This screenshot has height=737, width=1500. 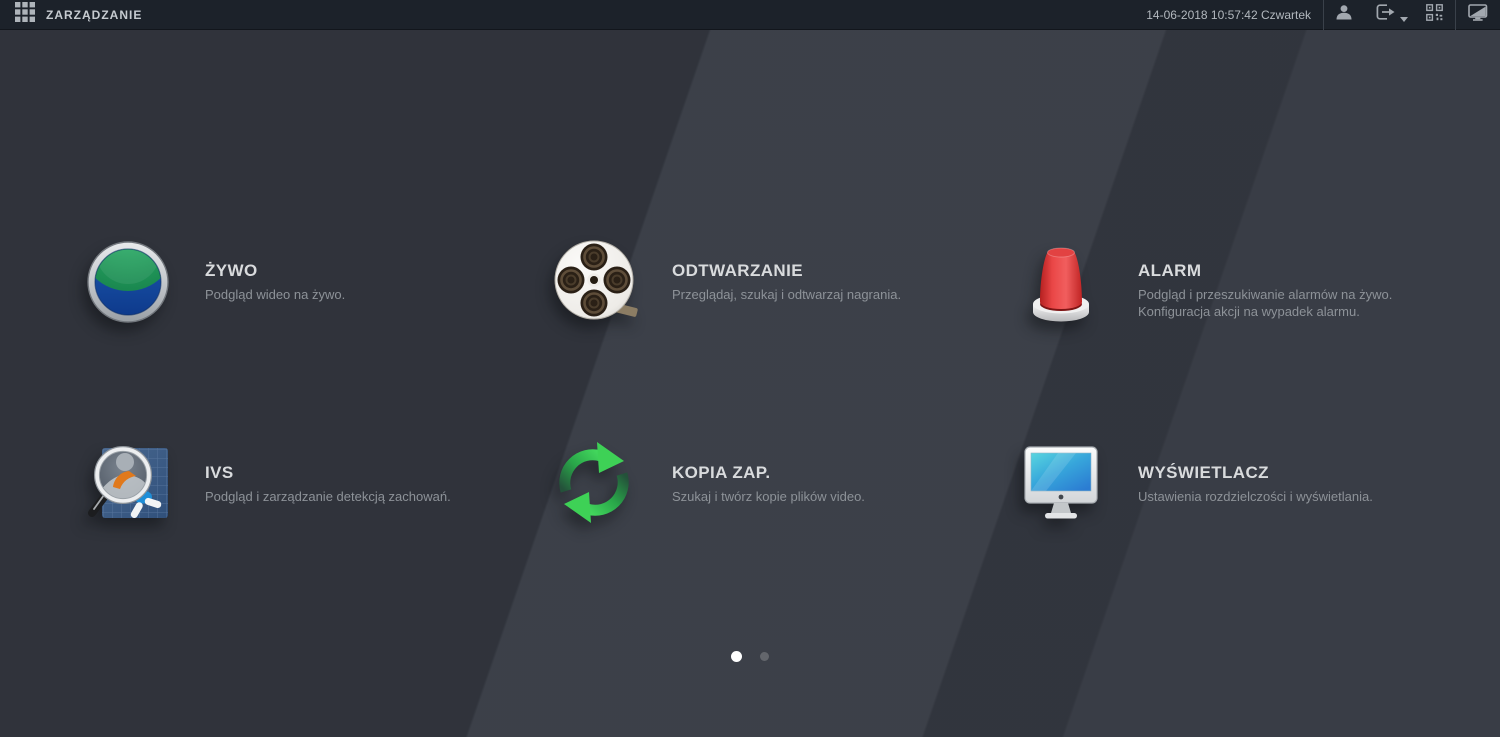 What do you see at coordinates (1404, 18) in the screenshot?
I see `chevron-down-icon` at bounding box center [1404, 18].